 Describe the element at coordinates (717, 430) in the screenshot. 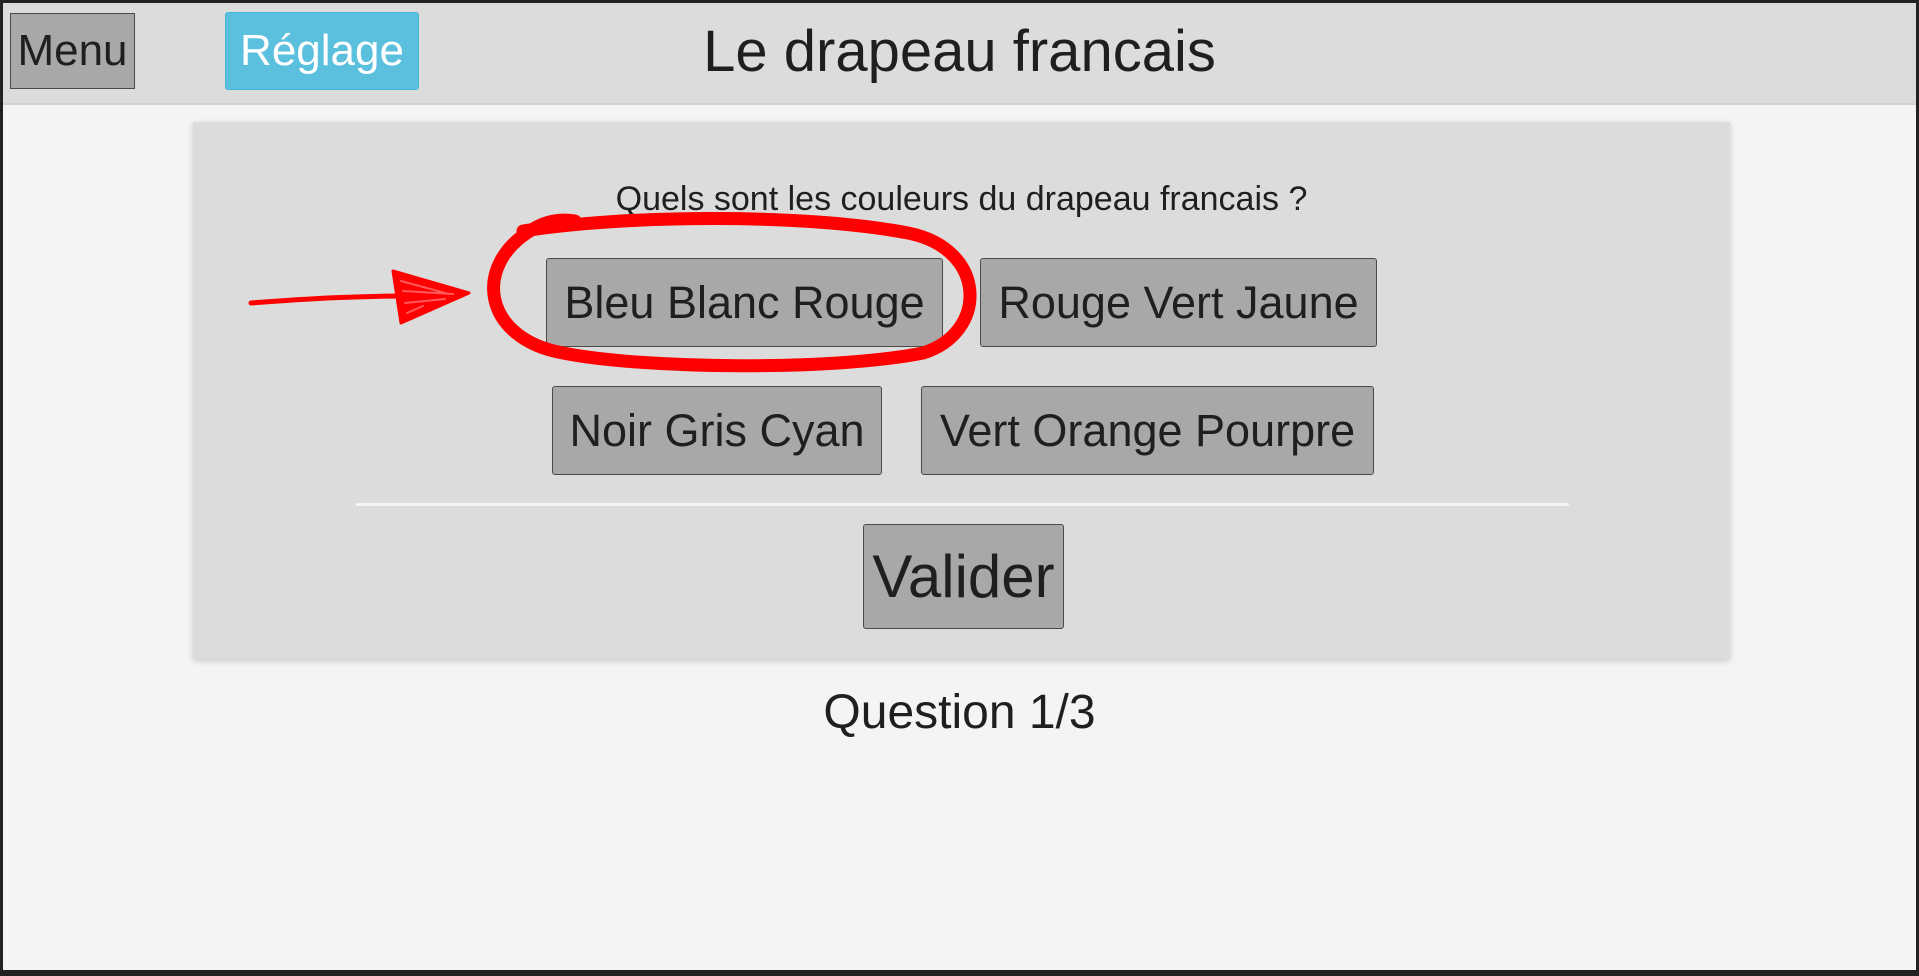

I see `answer-button-3: Noir Gris Cyan` at that location.